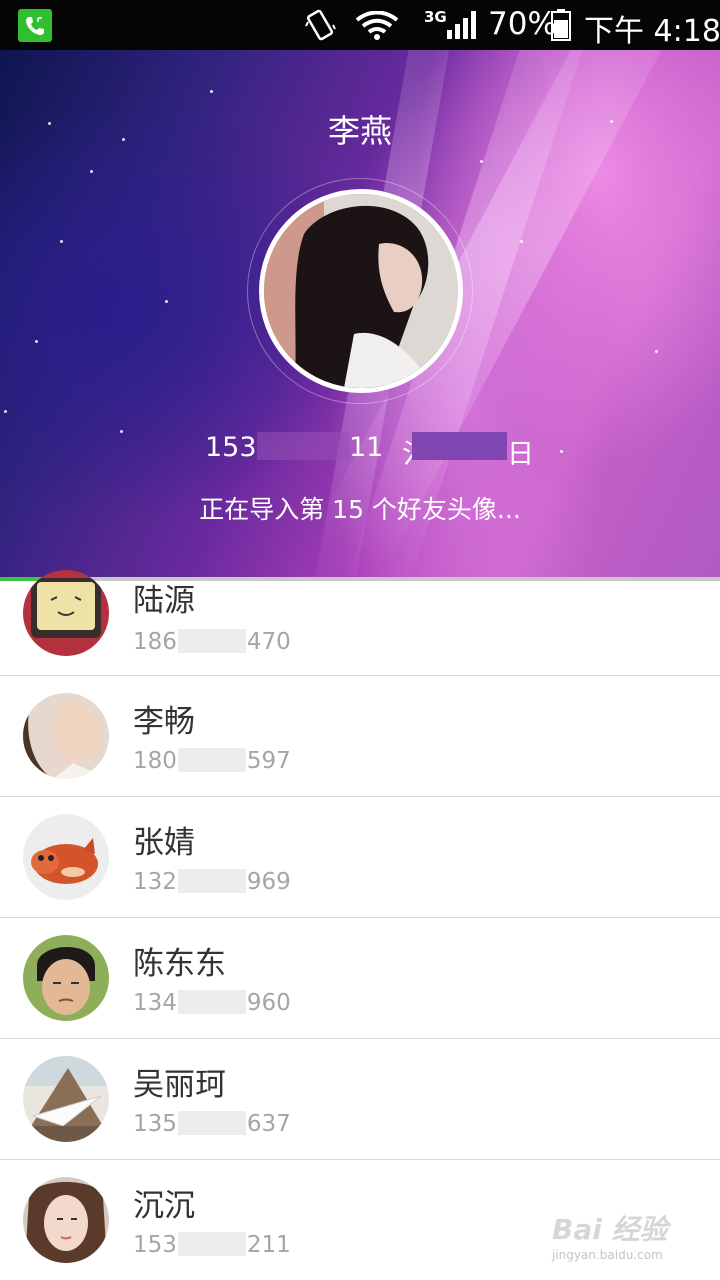 This screenshot has height=1280, width=720. I want to click on phone-call-icon, so click(35, 25).